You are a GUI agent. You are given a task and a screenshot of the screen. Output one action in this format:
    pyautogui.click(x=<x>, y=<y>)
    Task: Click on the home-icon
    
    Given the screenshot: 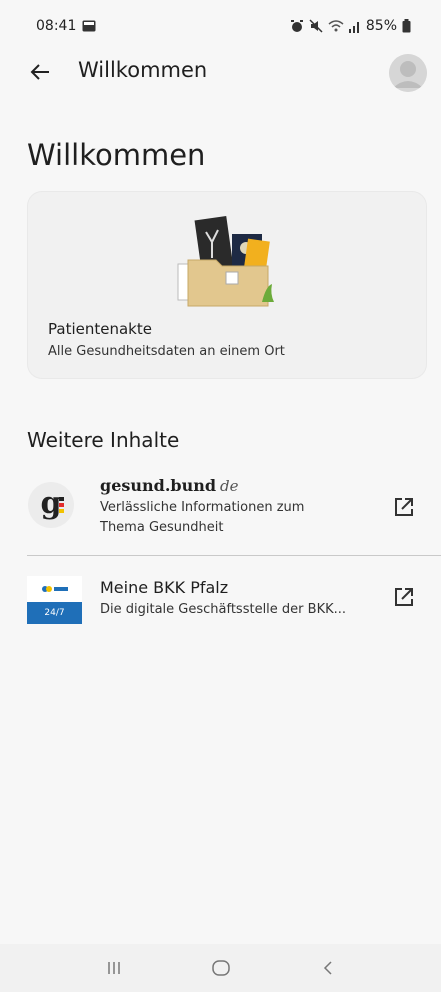 What is the action you would take?
    pyautogui.click(x=220, y=968)
    